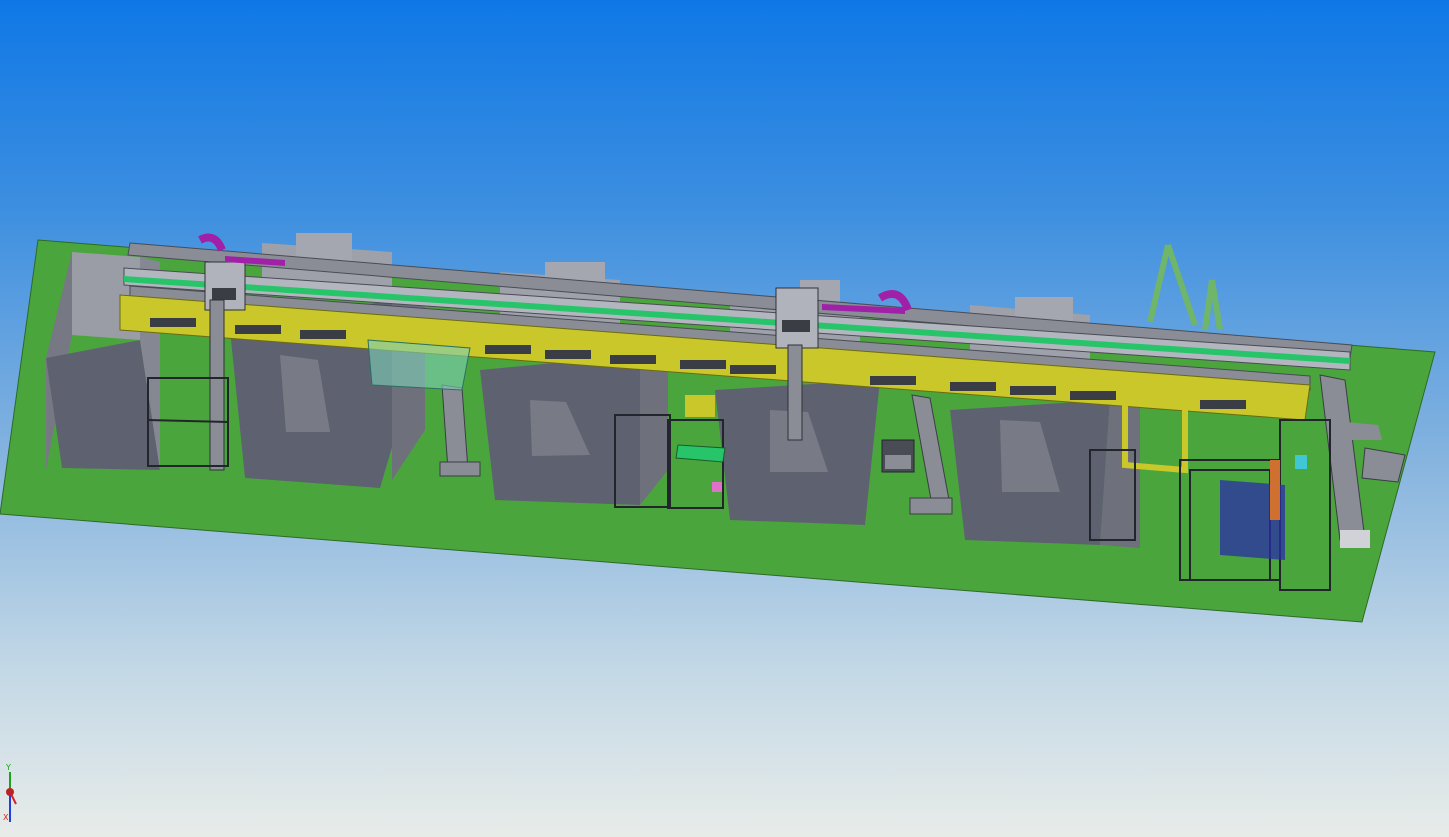 This screenshot has height=837, width=1449. I want to click on x-axis-label: X, so click(6, 817).